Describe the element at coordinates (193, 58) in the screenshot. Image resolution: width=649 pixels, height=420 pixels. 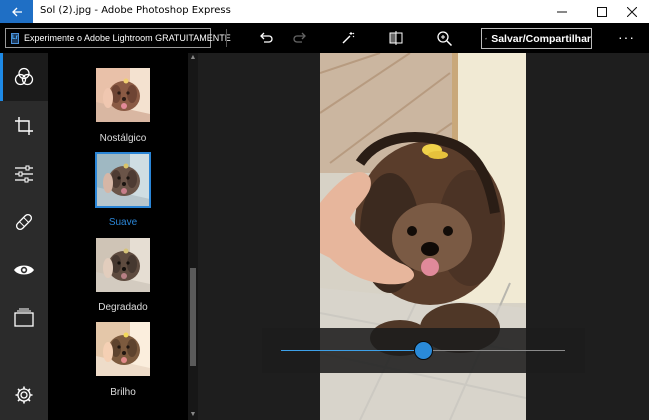
I see `scroll-up-icon: ▲` at that location.